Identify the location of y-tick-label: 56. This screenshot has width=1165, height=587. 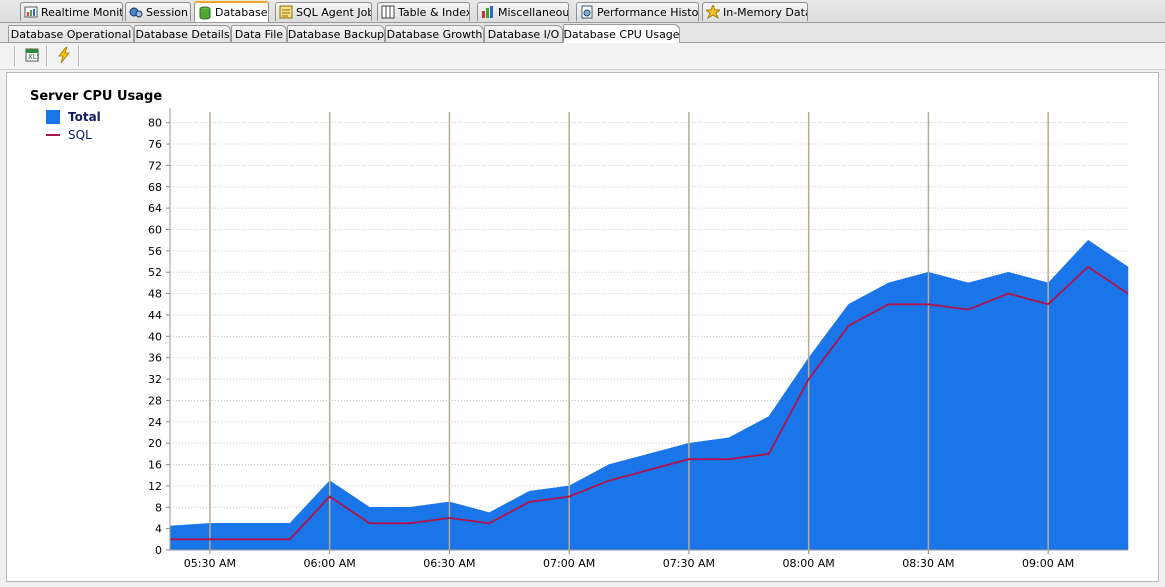
(155, 251).